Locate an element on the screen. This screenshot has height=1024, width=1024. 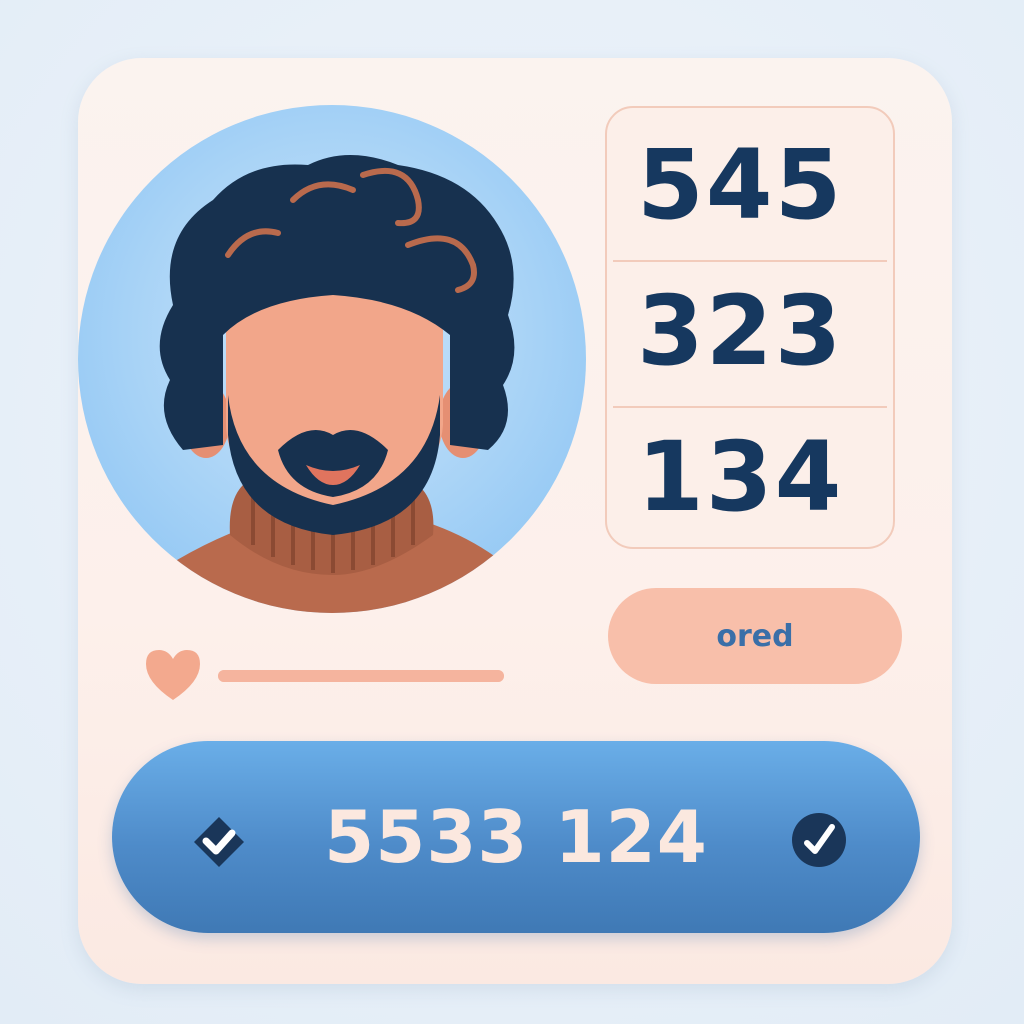
favorite-progress-fill is located at coordinates (361, 676).